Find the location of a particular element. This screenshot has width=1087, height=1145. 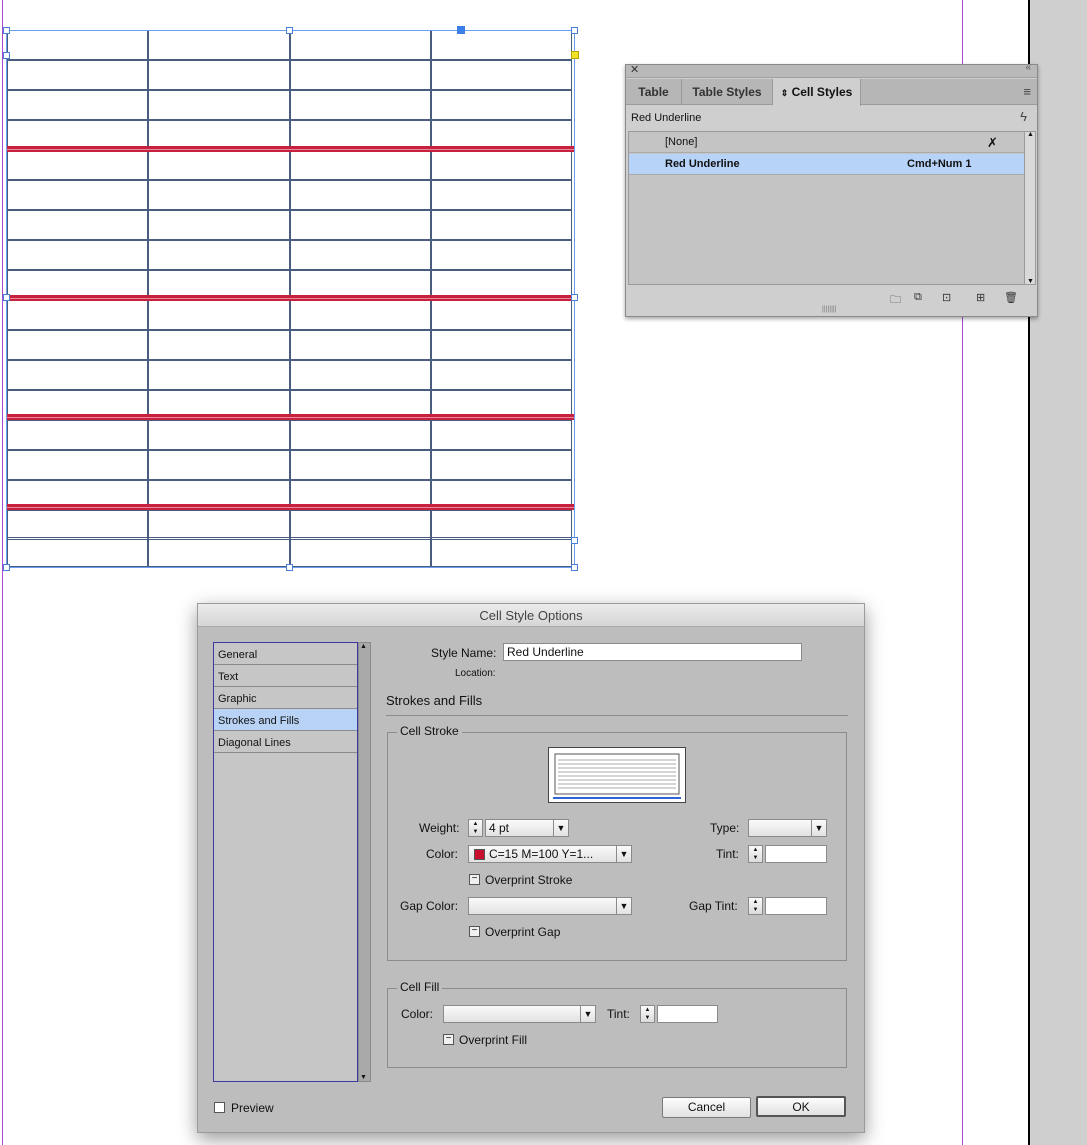

resize-handle-bottom-right is located at coordinates (574, 567).